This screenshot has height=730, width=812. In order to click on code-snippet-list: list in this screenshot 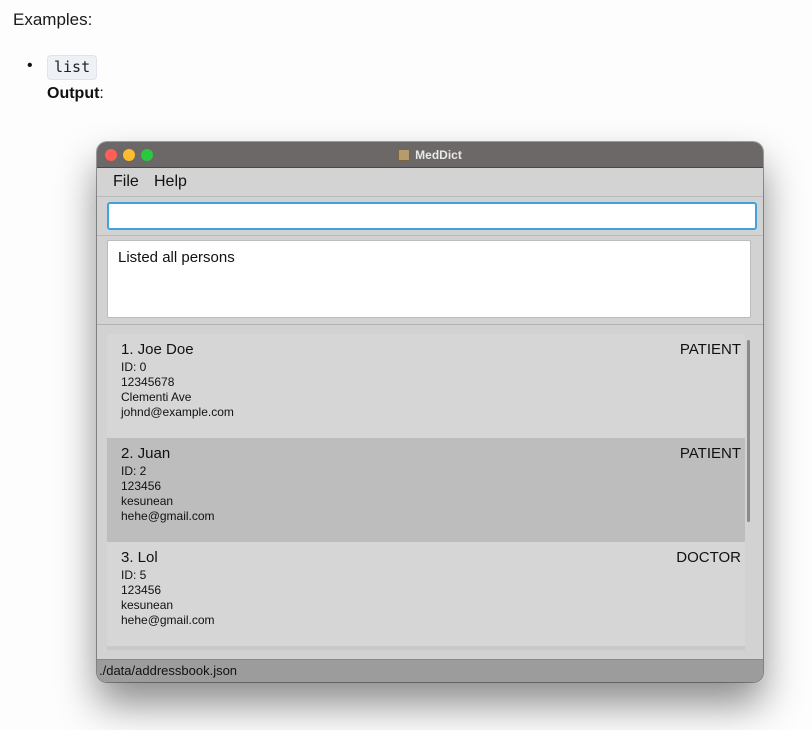, I will do `click(72, 67)`.